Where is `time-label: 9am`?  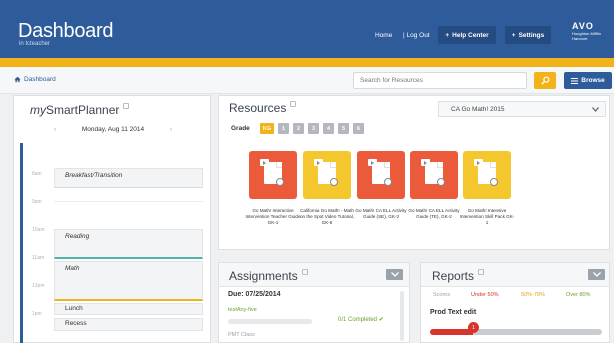 time-label: 9am is located at coordinates (37, 202).